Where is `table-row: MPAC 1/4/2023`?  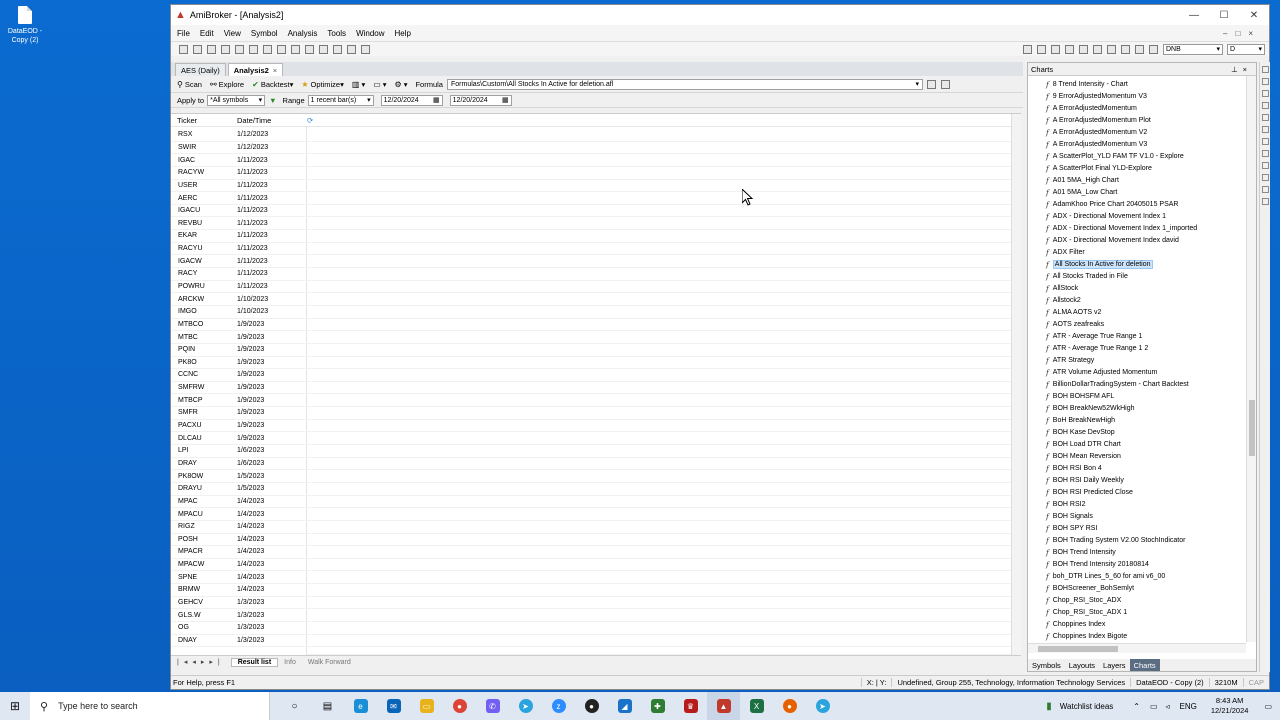
table-row: MPAC 1/4/2023 is located at coordinates (596, 502).